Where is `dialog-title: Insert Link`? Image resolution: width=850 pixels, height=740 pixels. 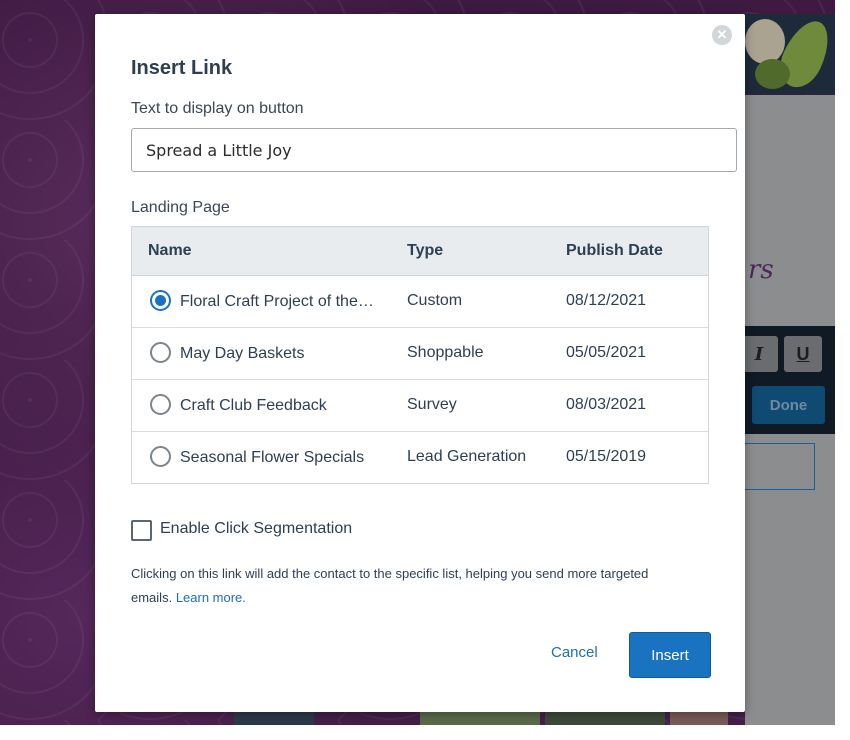
dialog-title: Insert Link is located at coordinates (182, 68).